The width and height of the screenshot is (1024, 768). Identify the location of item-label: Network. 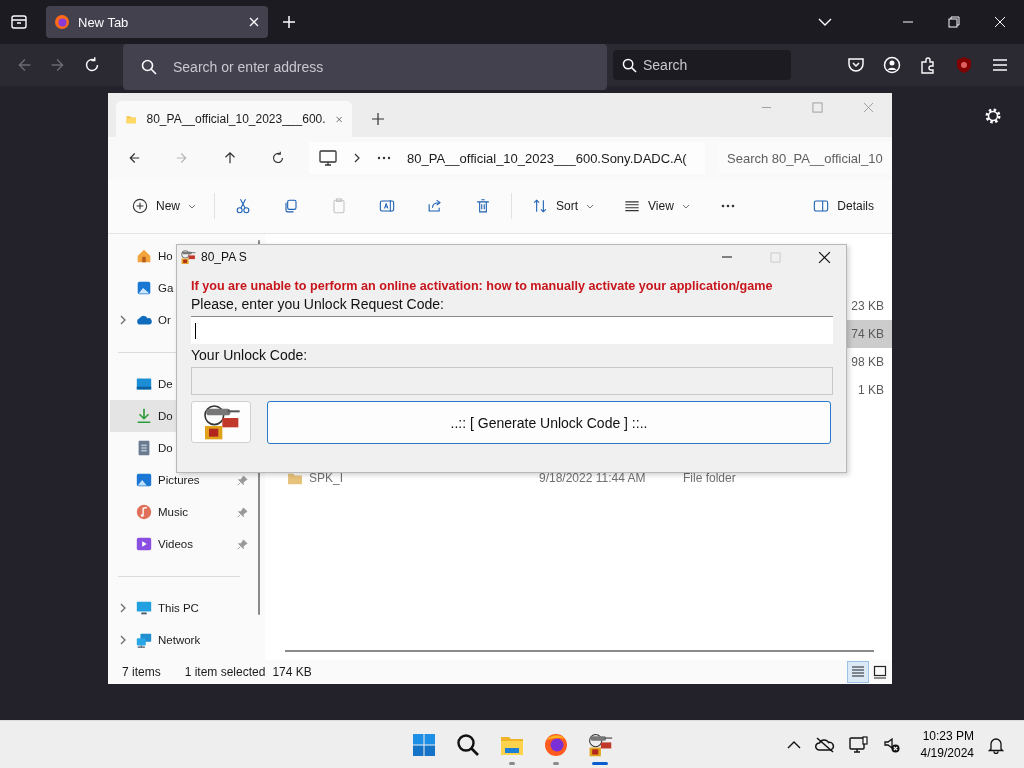
(179, 640).